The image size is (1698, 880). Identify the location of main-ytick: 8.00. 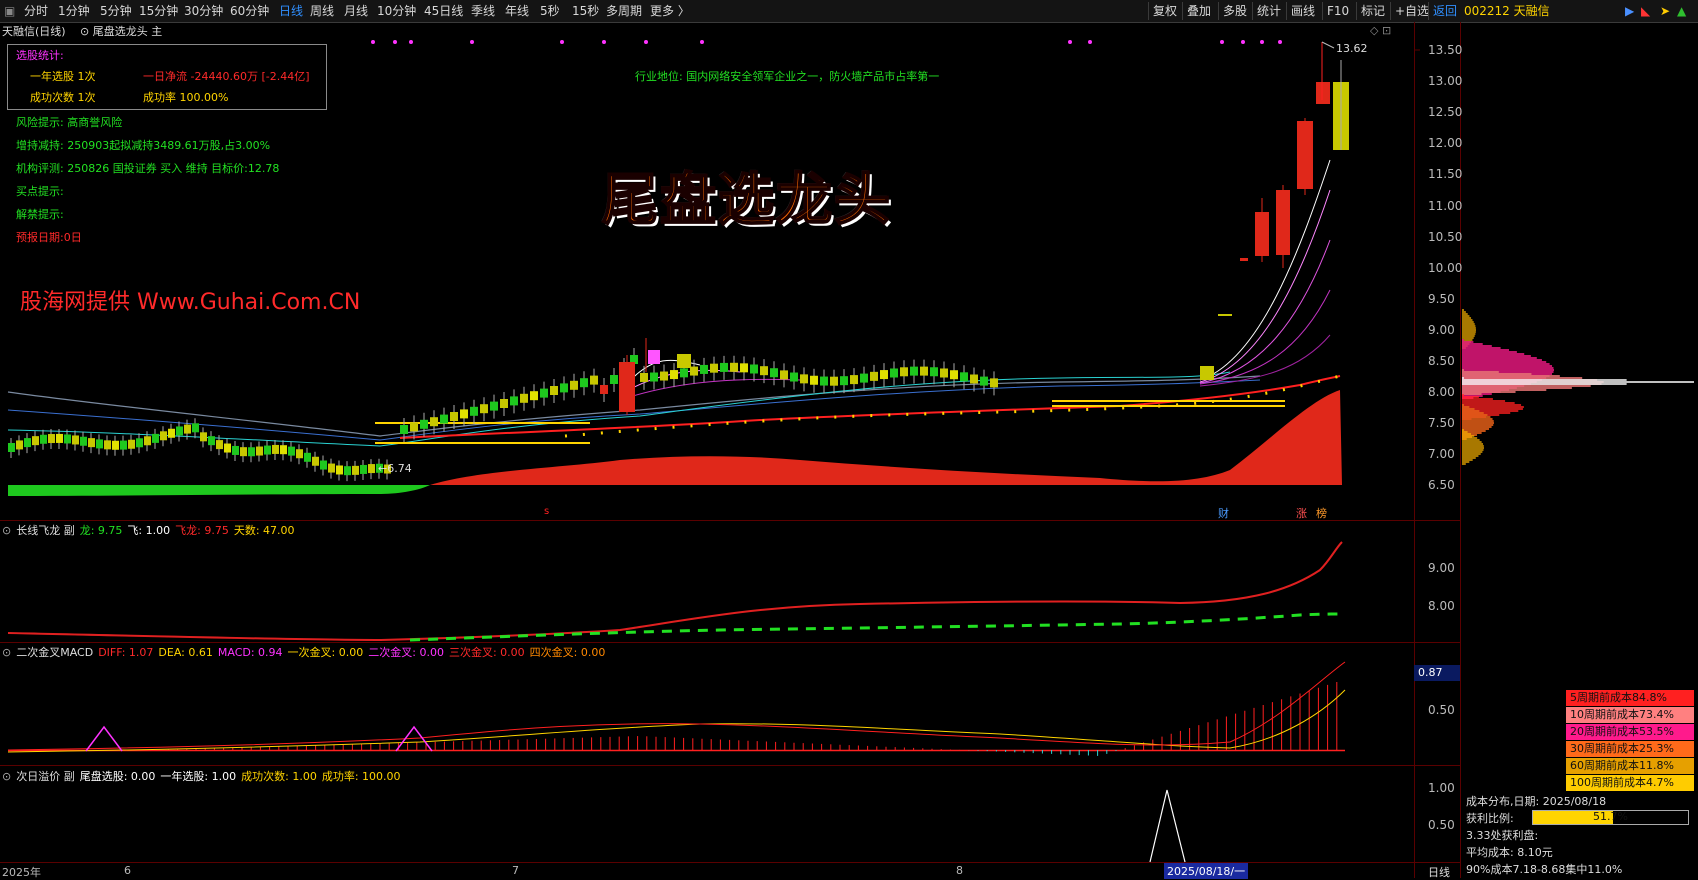
(1441, 392).